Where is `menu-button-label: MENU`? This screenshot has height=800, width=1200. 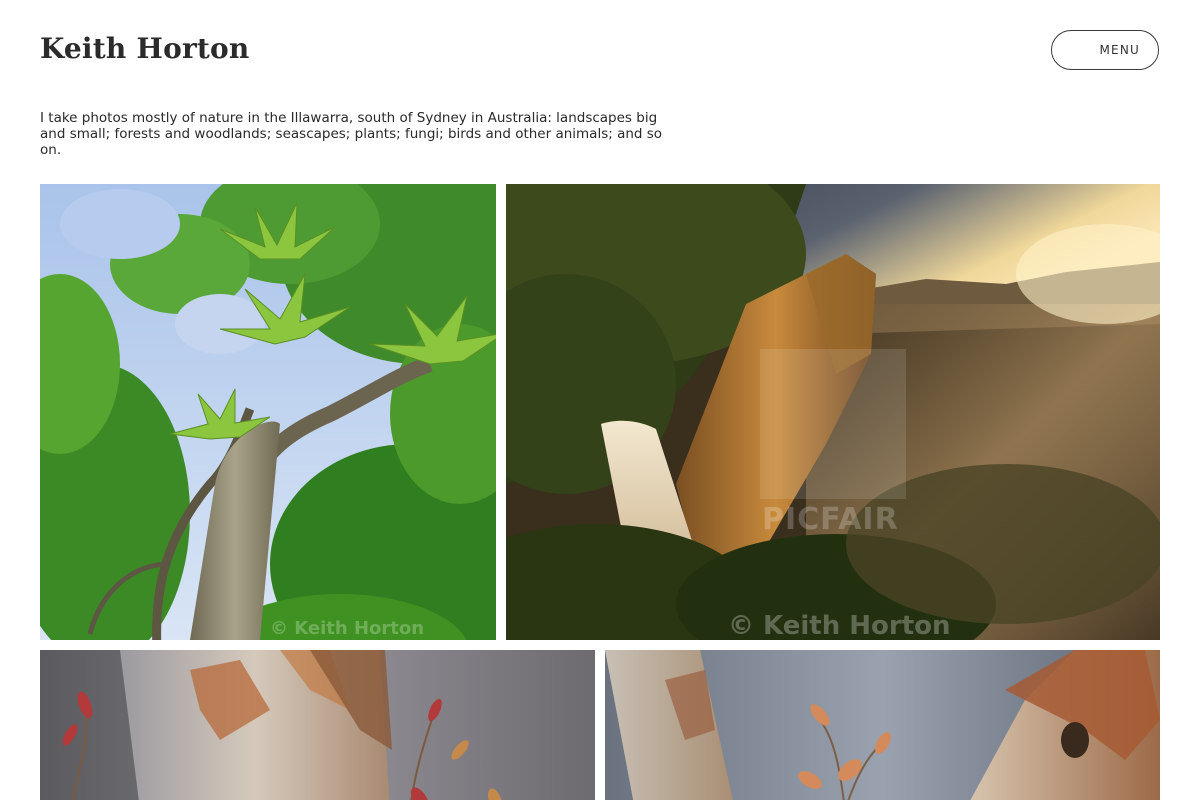 menu-button-label: MENU is located at coordinates (1119, 50).